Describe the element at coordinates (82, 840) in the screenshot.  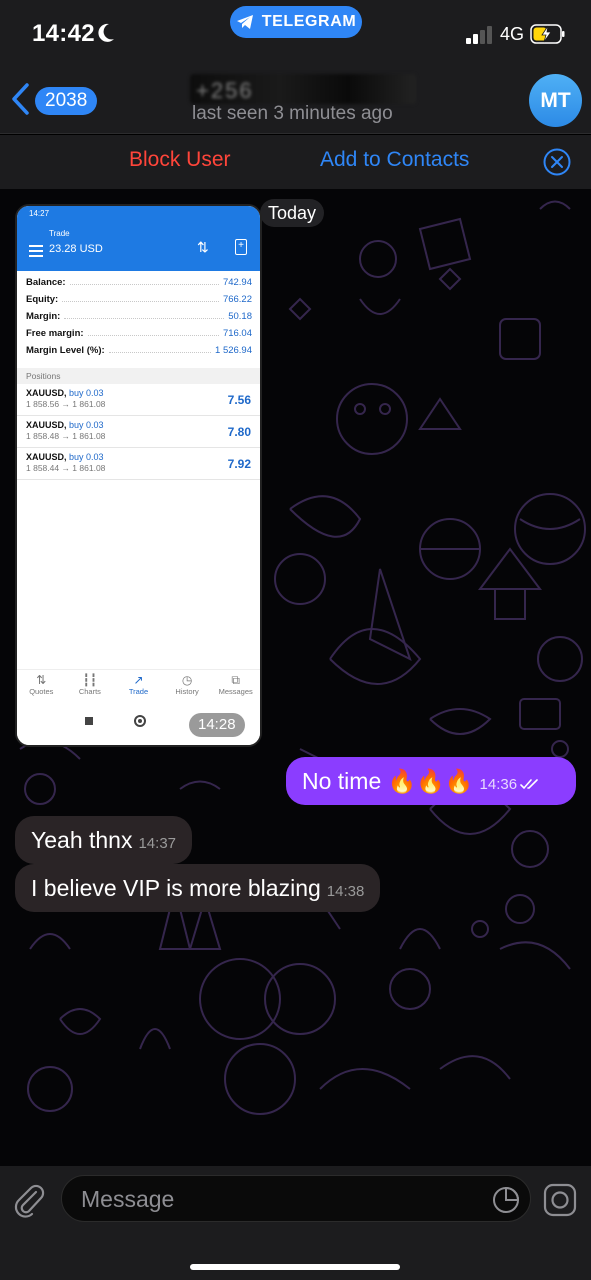
I see `message-text: Yeah thnx` at that location.